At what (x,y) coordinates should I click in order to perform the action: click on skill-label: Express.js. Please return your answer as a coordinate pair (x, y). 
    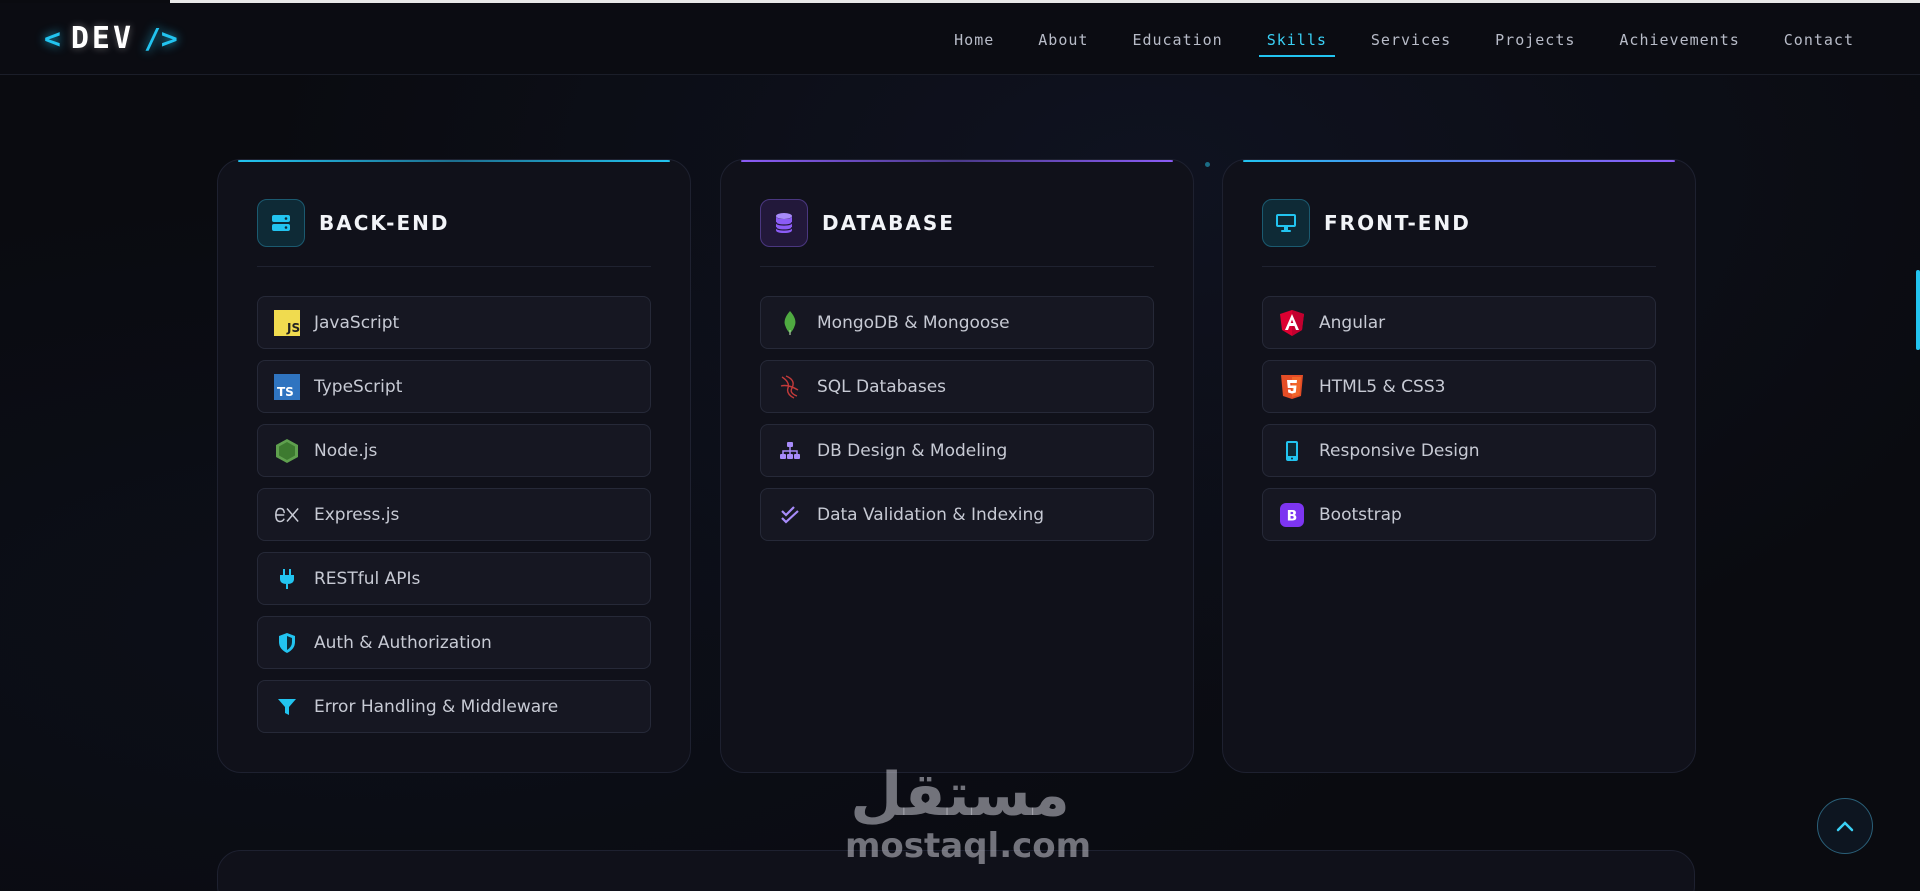
    Looking at the image, I should click on (357, 514).